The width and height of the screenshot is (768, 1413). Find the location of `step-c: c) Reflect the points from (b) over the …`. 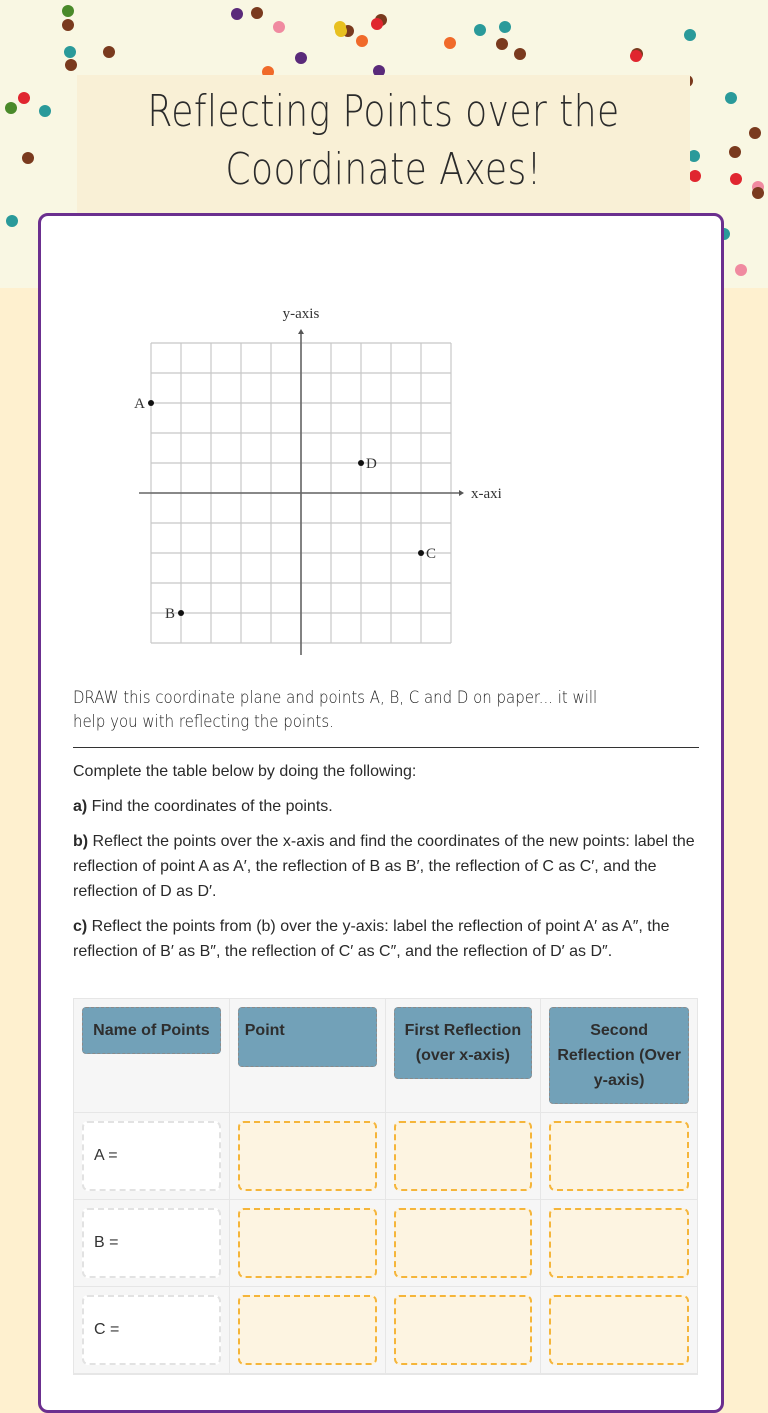

step-c: c) Reflect the points from (b) over the … is located at coordinates (388, 939).